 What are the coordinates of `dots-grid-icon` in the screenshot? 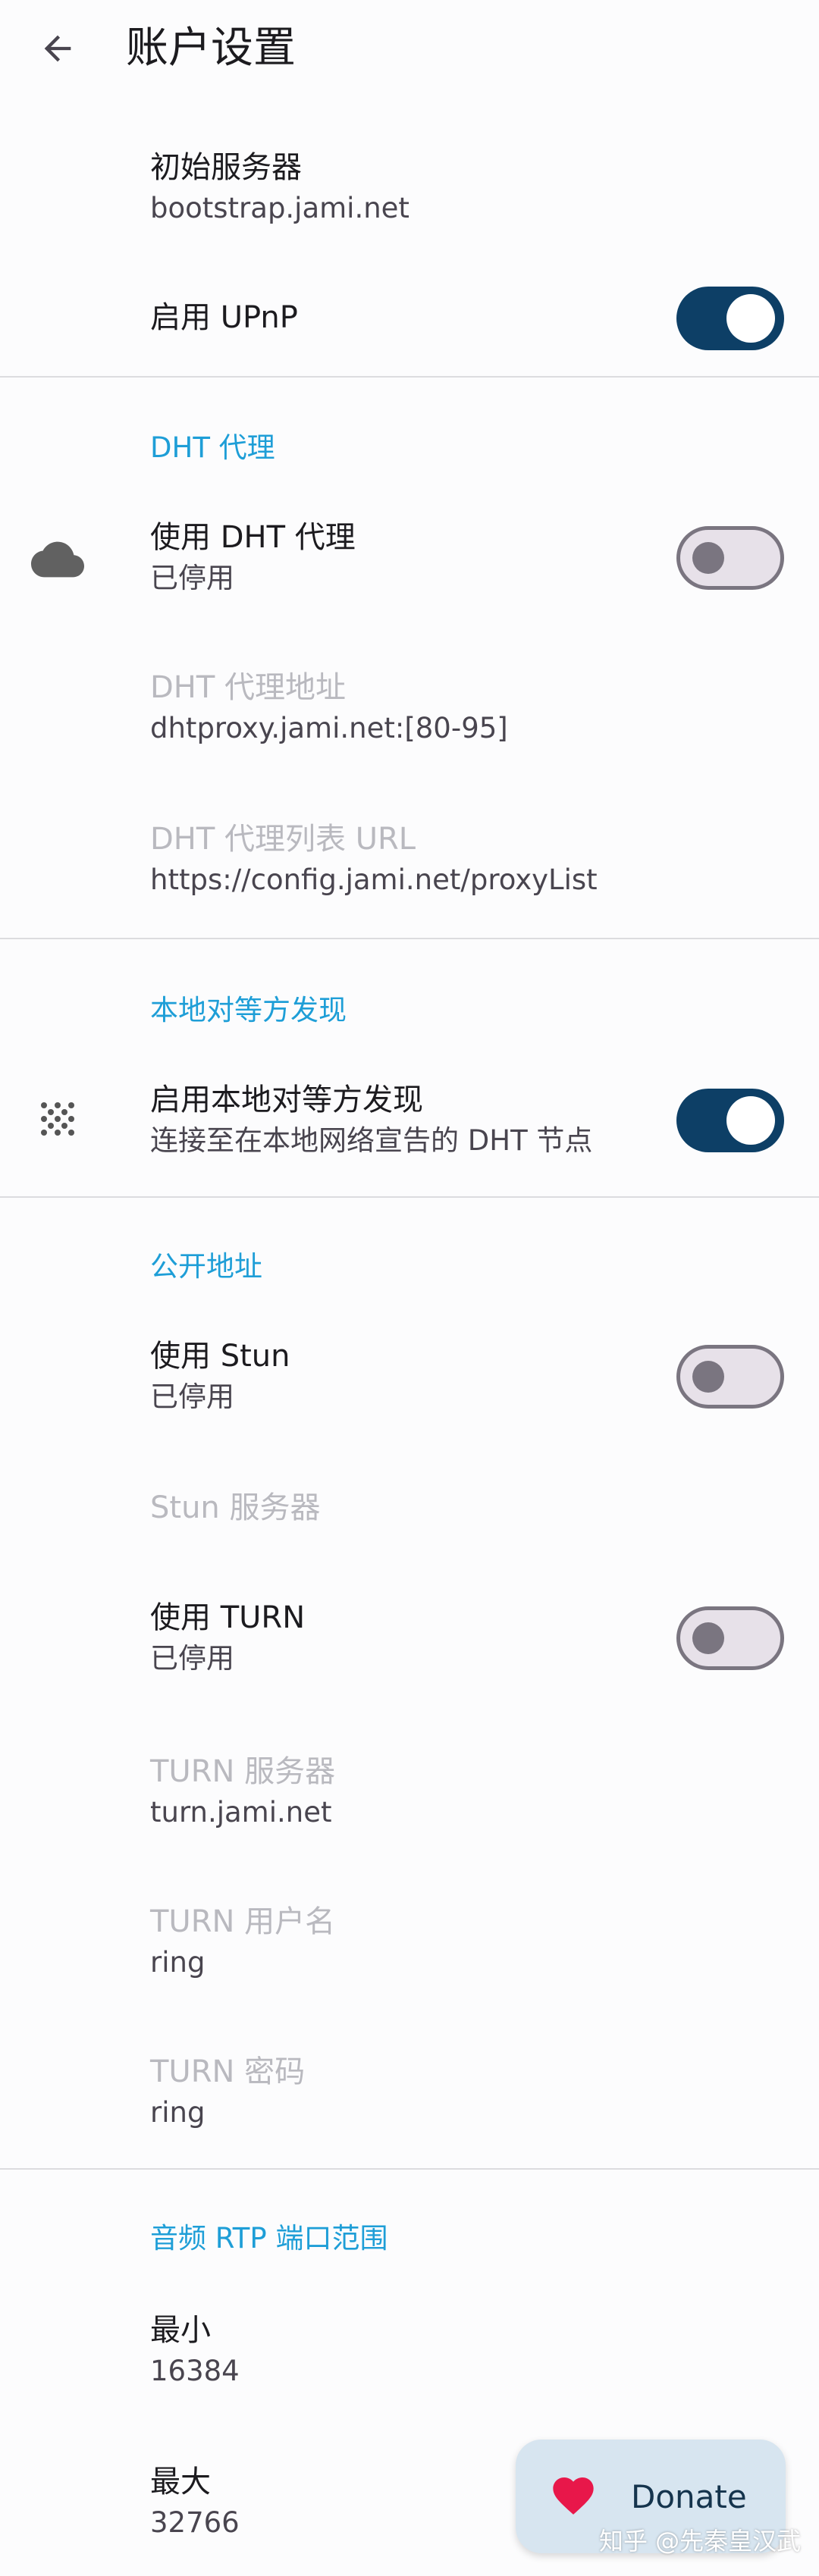 It's located at (57, 1119).